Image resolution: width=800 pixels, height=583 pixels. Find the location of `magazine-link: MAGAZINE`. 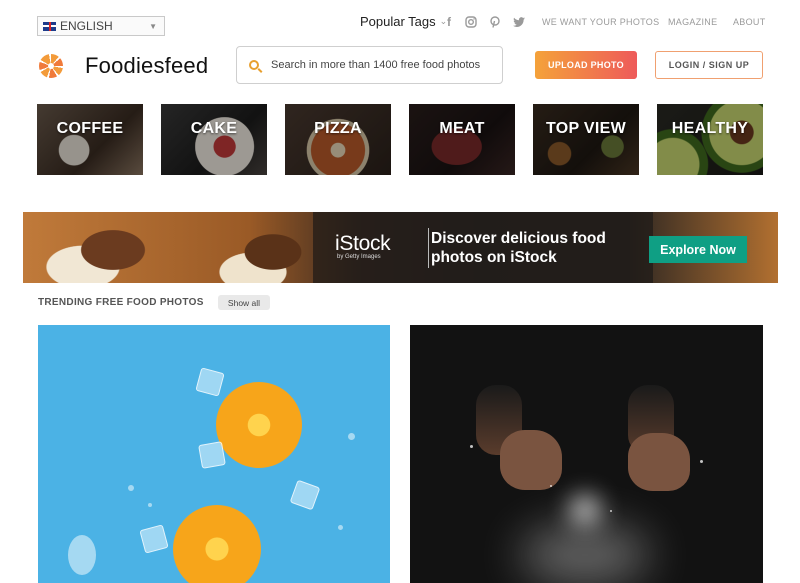

magazine-link: MAGAZINE is located at coordinates (692, 22).